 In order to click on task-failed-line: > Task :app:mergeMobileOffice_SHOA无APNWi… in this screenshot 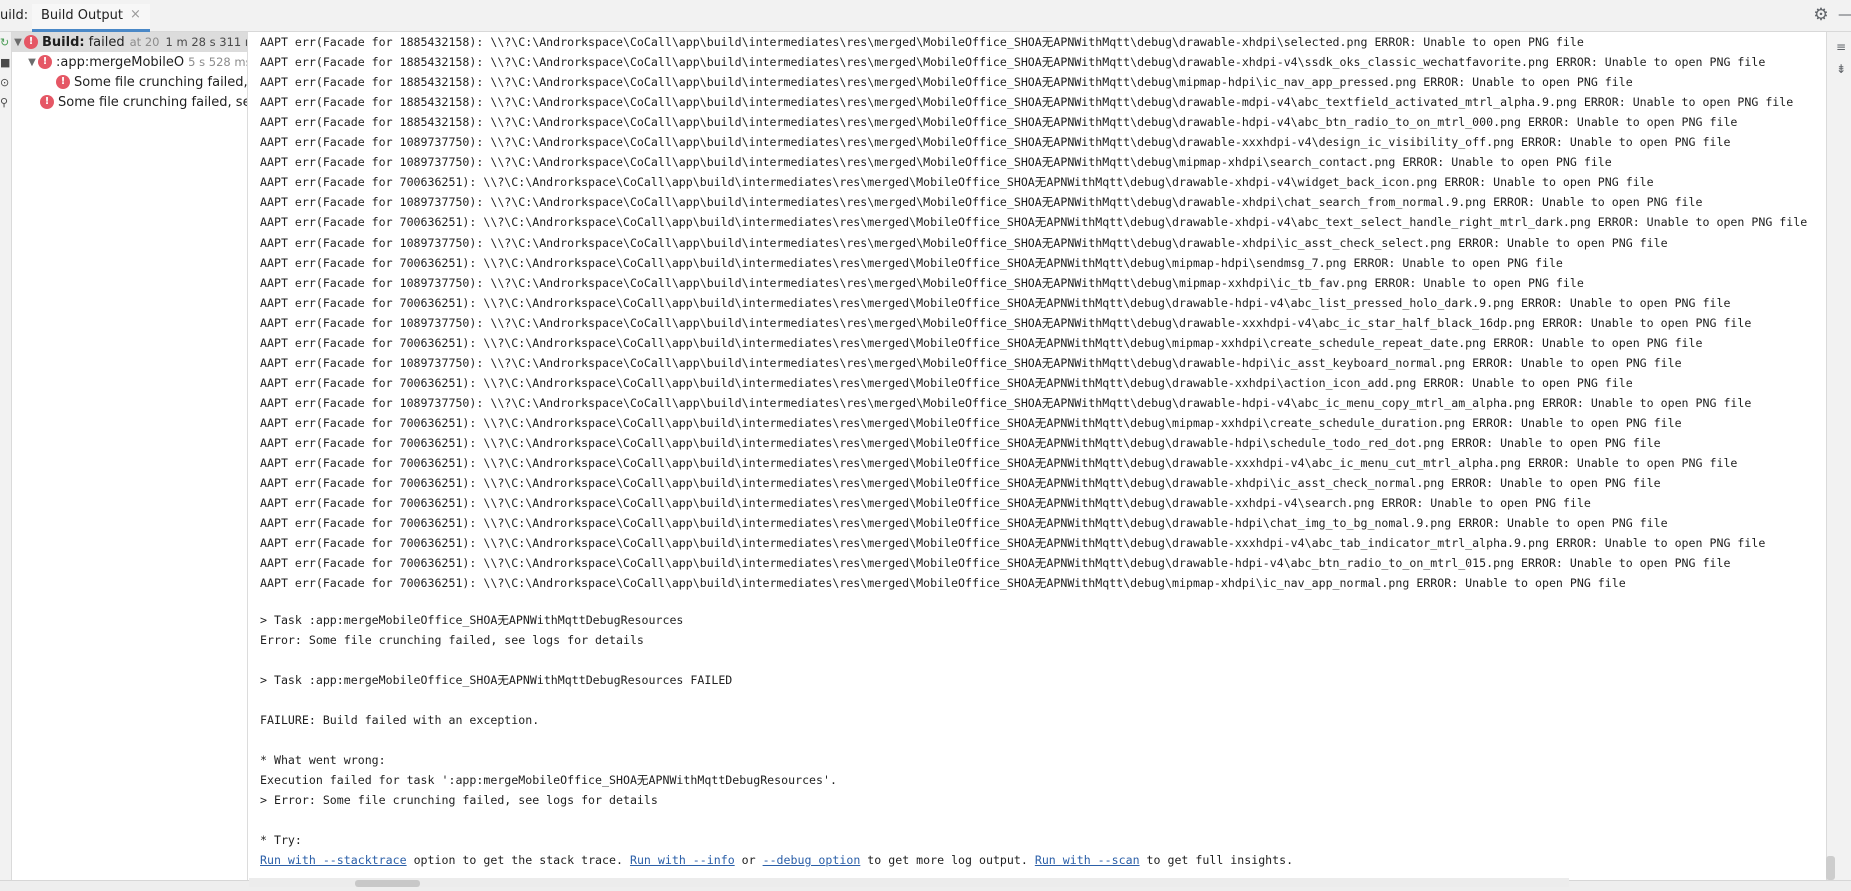, I will do `click(496, 680)`.